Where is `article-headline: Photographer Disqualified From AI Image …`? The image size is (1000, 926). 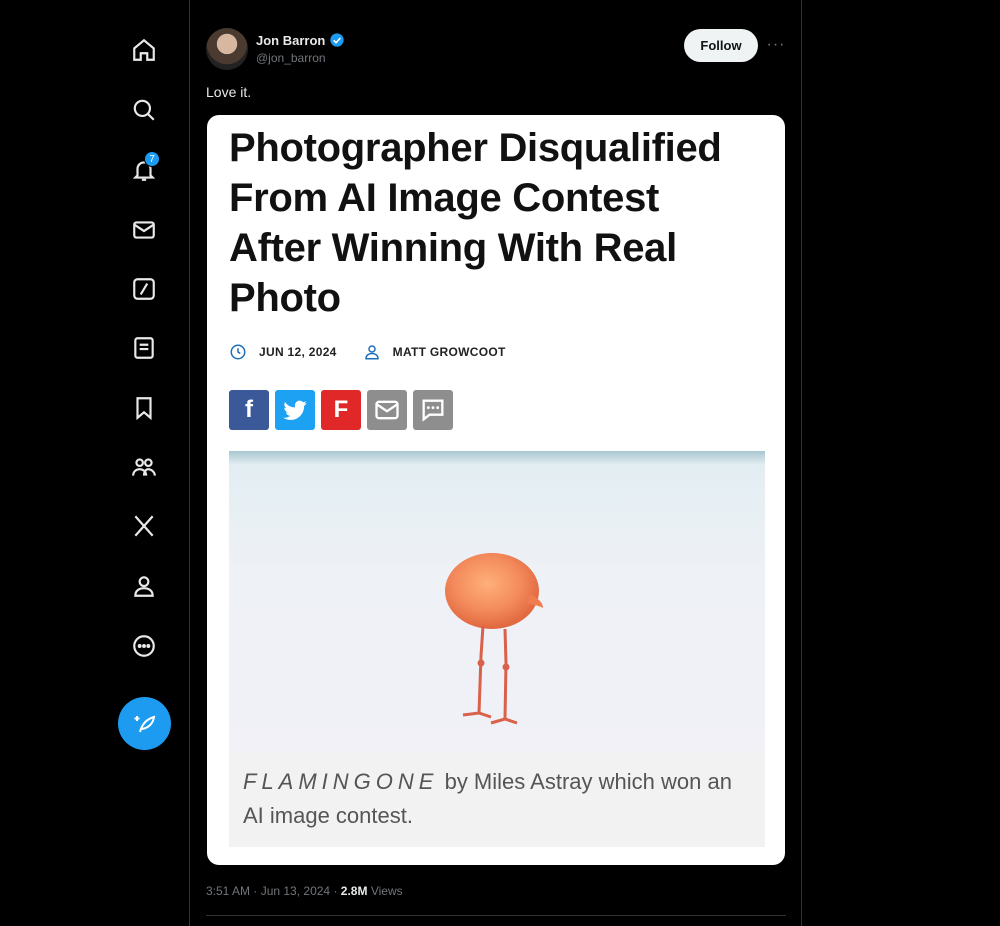 article-headline: Photographer Disqualified From AI Image … is located at coordinates (475, 223).